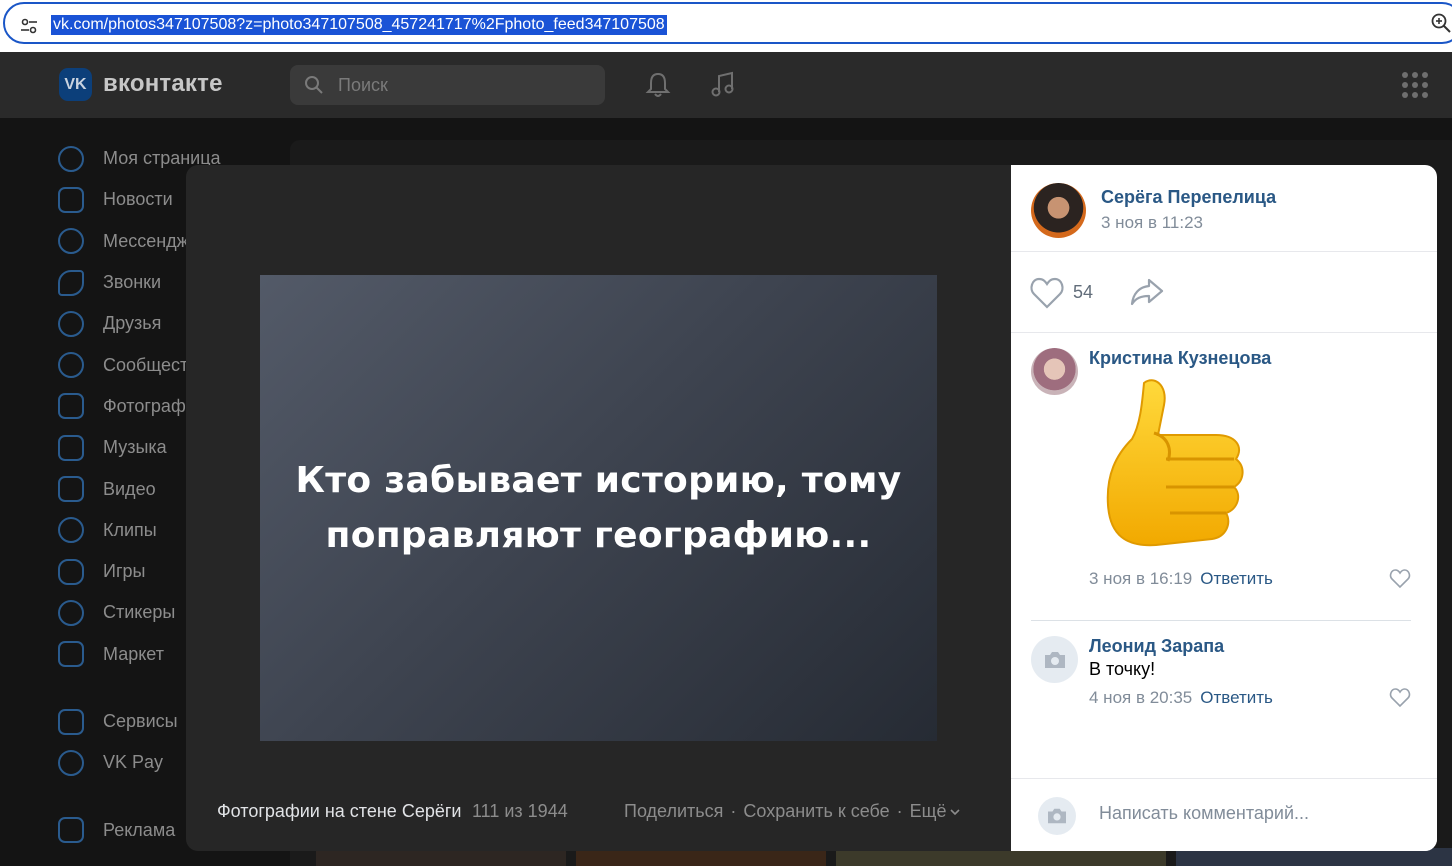 This screenshot has height=866, width=1452. Describe the element at coordinates (139, 612) in the screenshot. I see `nav-label: Стикеры` at that location.